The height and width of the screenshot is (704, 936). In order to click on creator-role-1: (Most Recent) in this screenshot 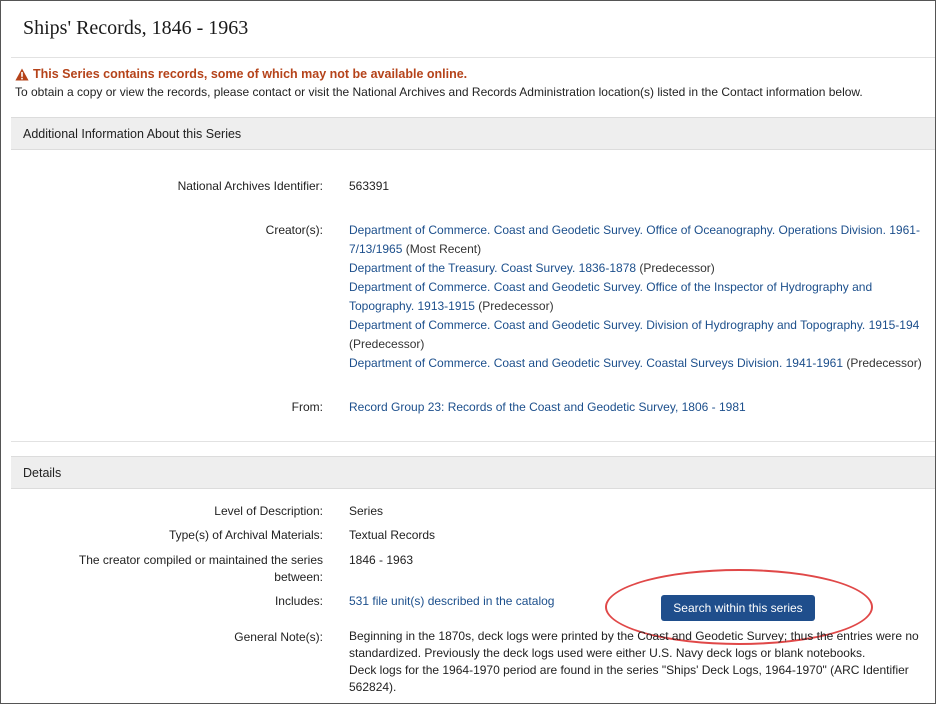, I will do `click(443, 249)`.